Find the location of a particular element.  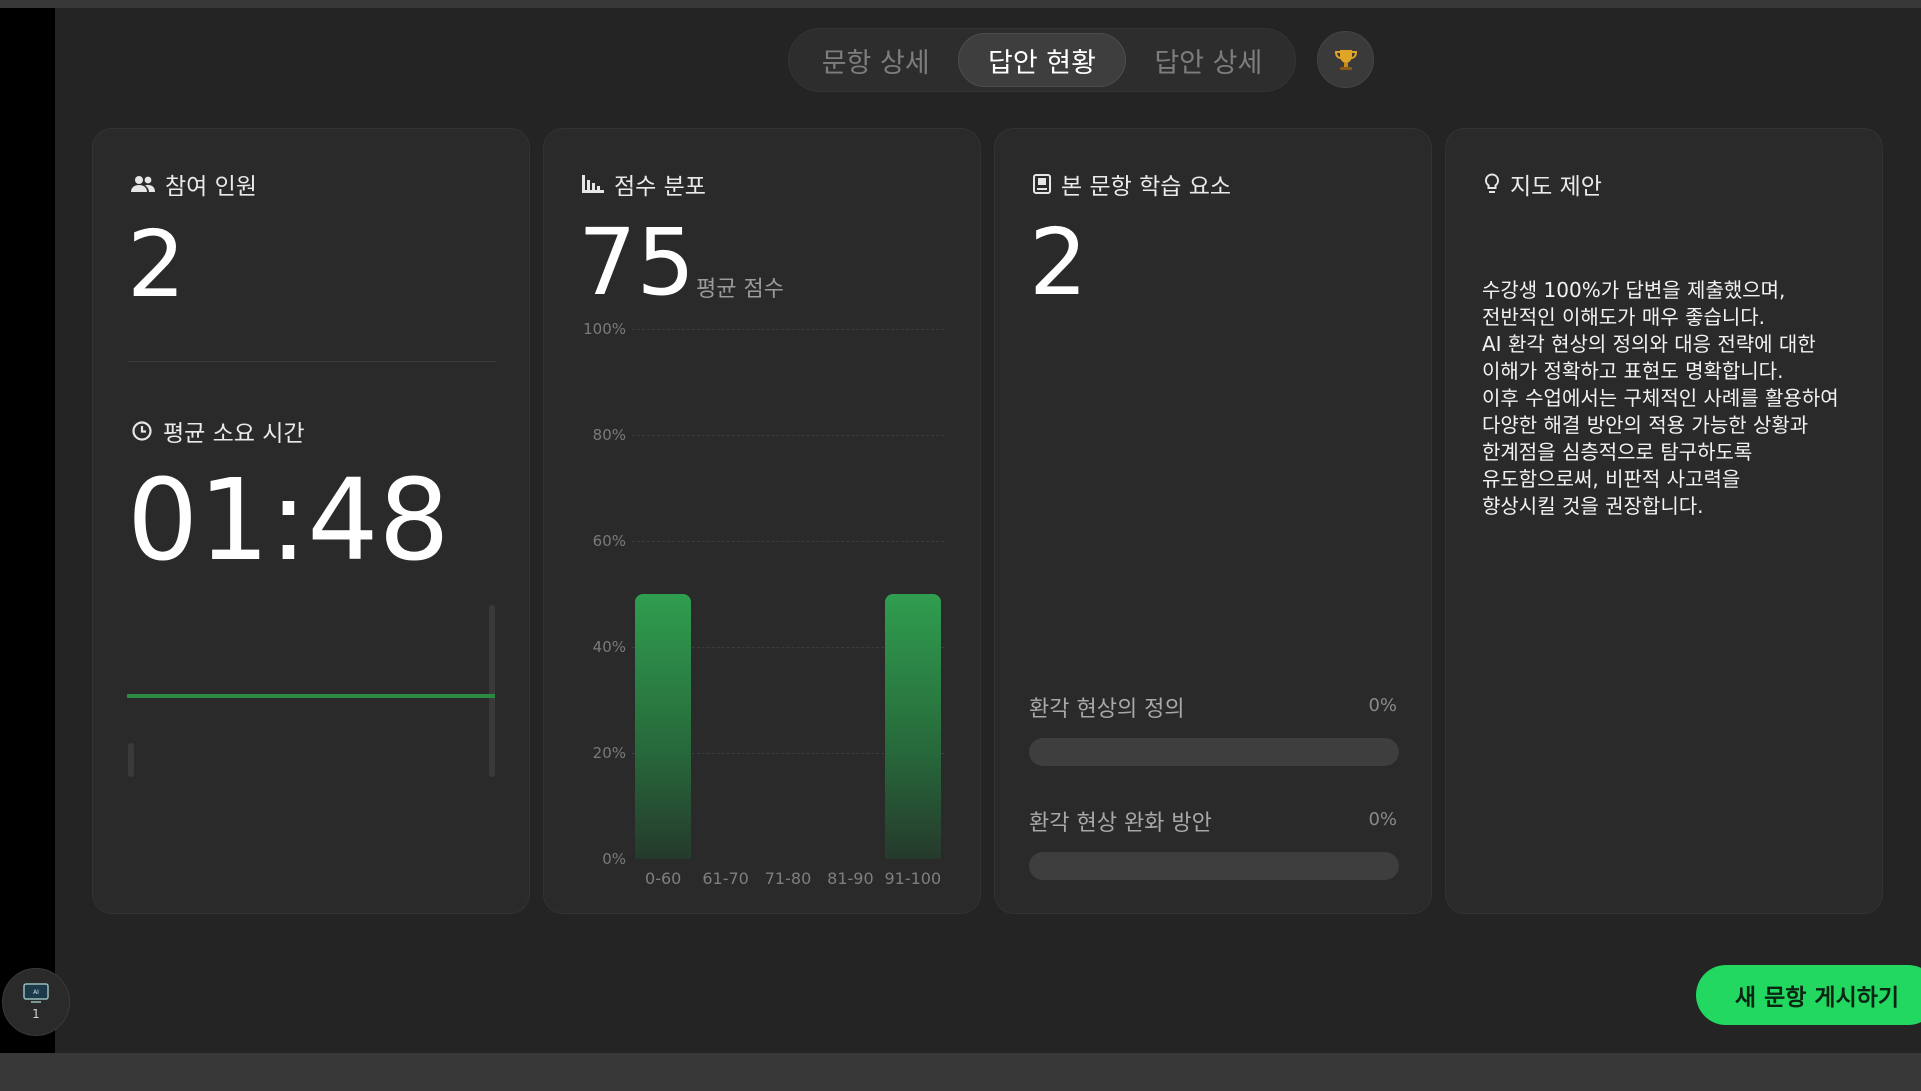

learning-element-label: 환각 현상의 정의 is located at coordinates (1107, 709).